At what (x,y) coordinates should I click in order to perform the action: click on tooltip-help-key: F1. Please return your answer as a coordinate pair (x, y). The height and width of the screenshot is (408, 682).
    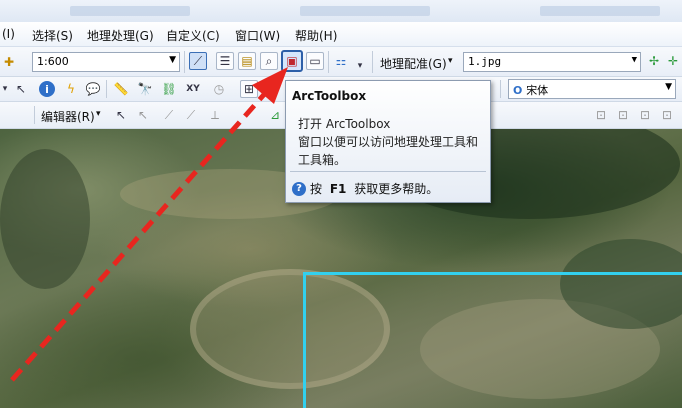
    Looking at the image, I should click on (338, 188).